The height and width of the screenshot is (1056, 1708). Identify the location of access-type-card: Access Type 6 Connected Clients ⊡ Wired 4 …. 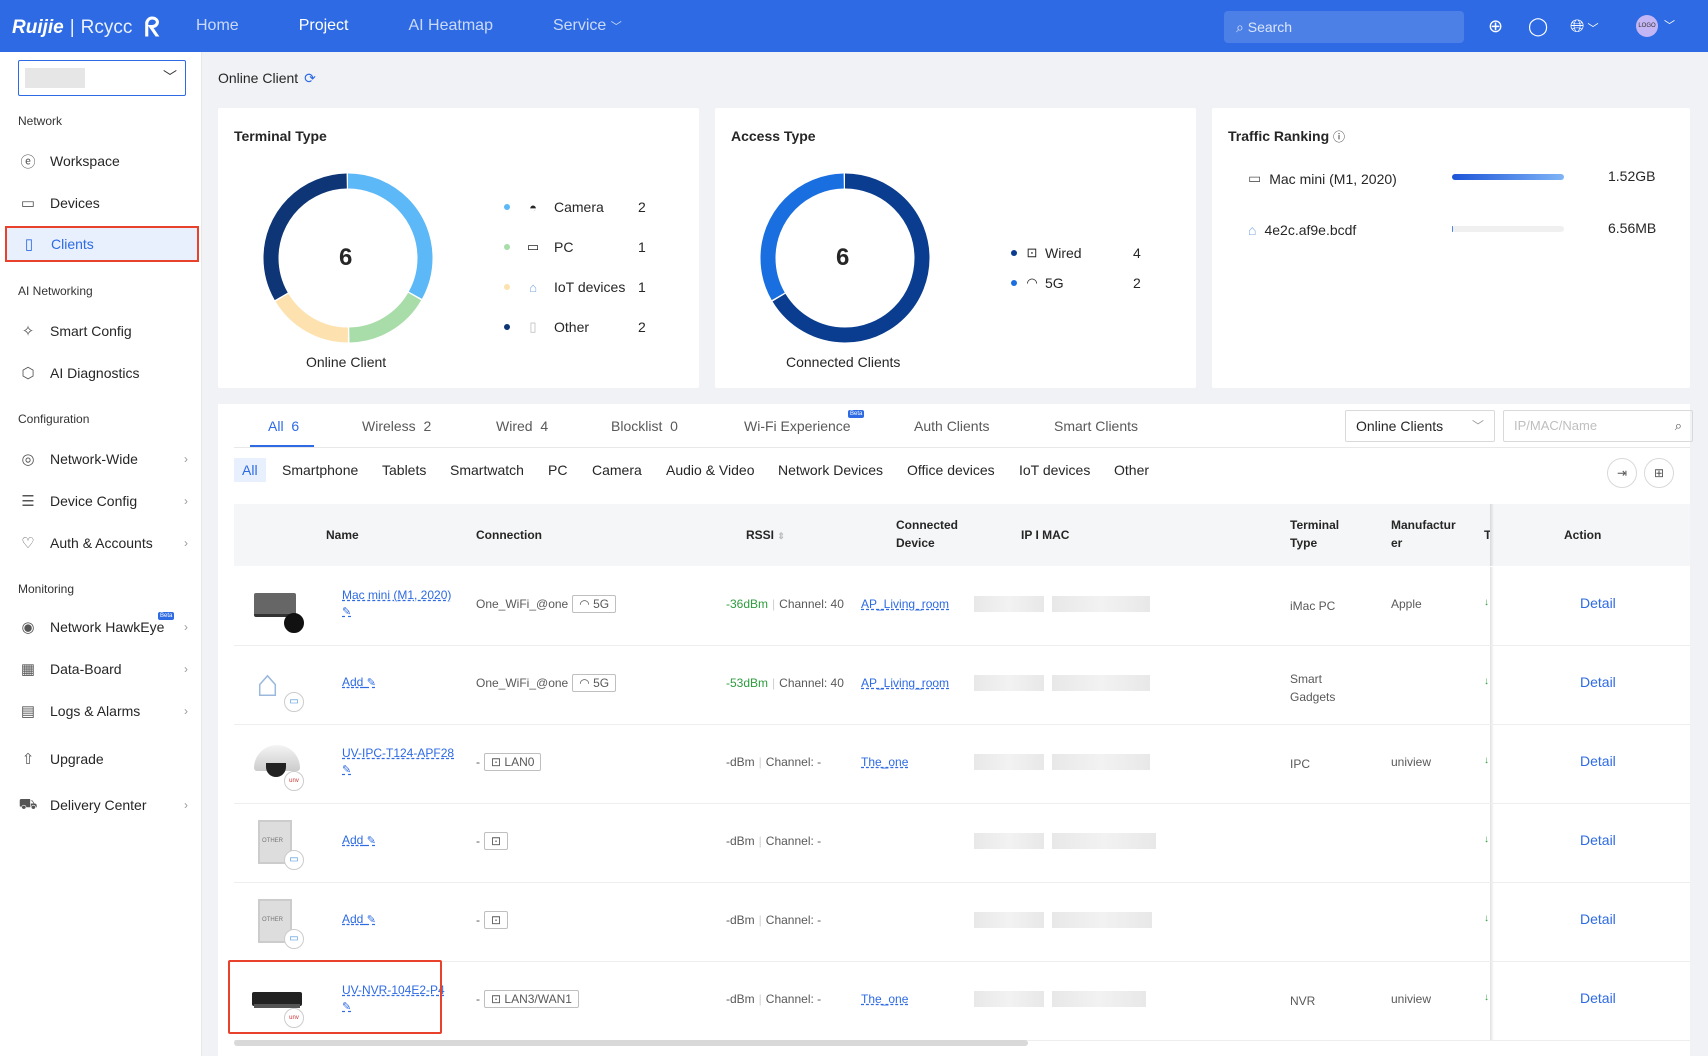
(955, 248).